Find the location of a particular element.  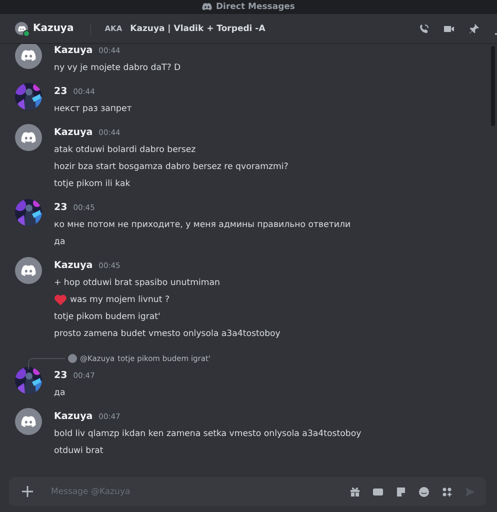

message-text: totje pikom budem igrat' is located at coordinates (107, 317).